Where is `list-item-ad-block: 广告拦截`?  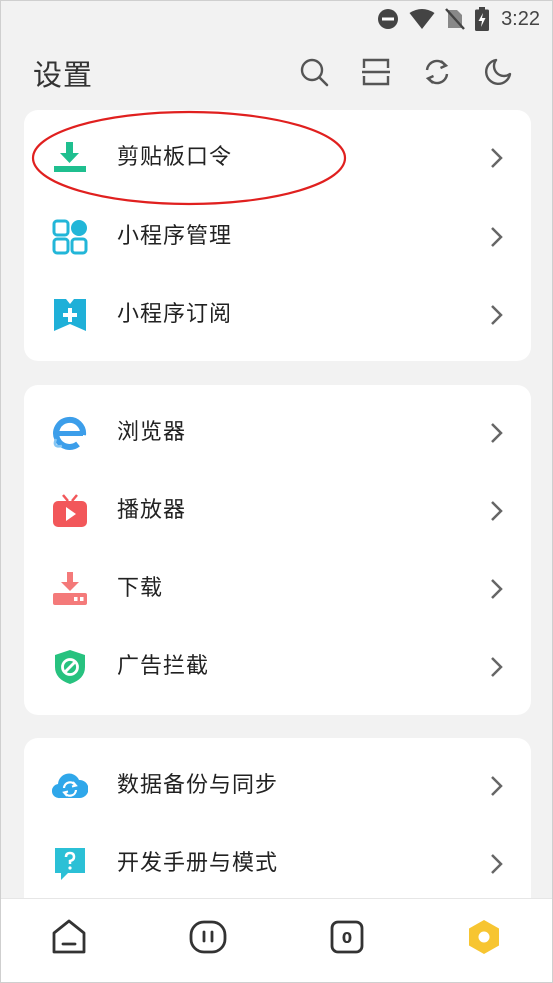
list-item-ad-block: 广告拦截 is located at coordinates (277, 667).